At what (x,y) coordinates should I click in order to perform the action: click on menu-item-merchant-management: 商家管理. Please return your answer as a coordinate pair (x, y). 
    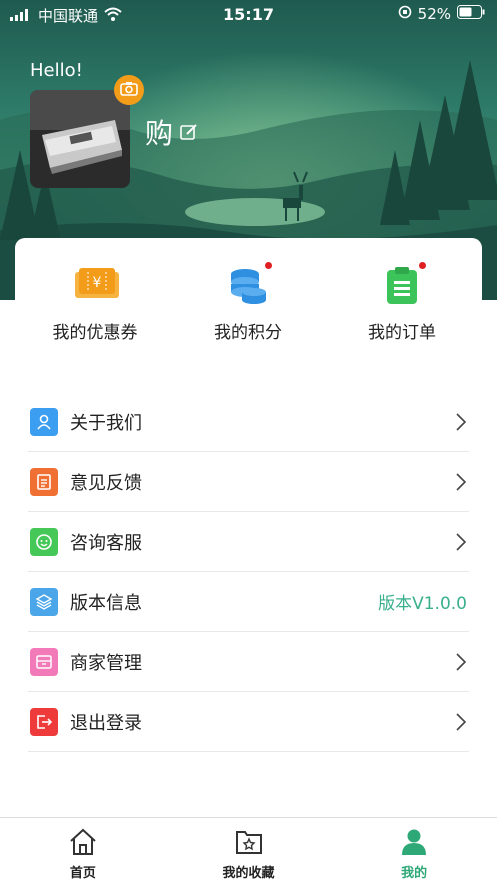
    Looking at the image, I should click on (248, 662).